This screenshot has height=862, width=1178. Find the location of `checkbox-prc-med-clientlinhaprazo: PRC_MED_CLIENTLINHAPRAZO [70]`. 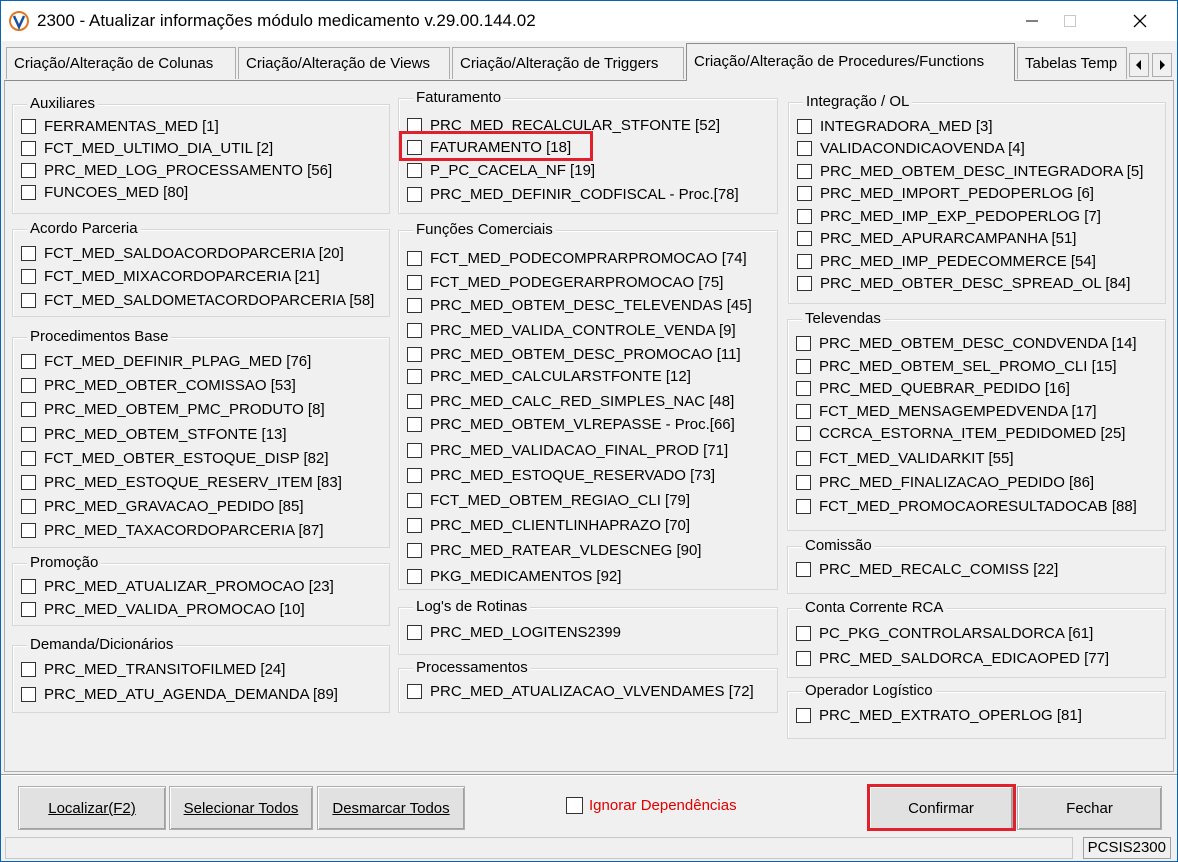

checkbox-prc-med-clientlinhaprazo: PRC_MED_CLIENTLINHAPRAZO [70] is located at coordinates (548, 525).